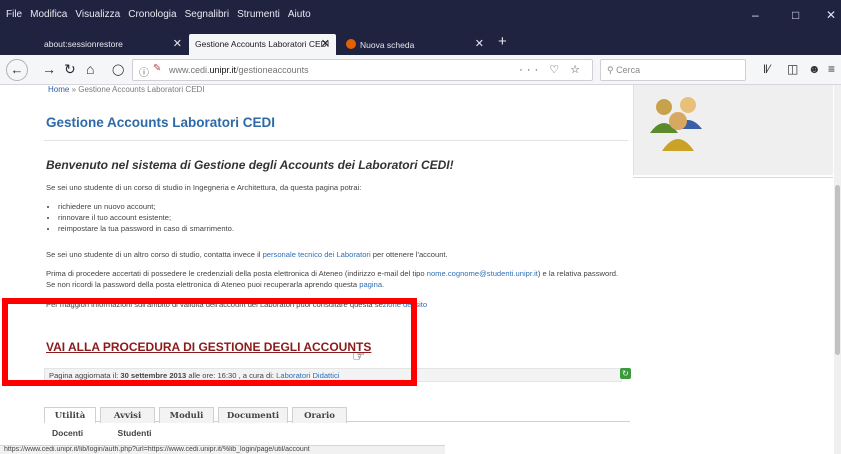  What do you see at coordinates (258, 14) in the screenshot?
I see `menu-strumenti: Strumenti` at bounding box center [258, 14].